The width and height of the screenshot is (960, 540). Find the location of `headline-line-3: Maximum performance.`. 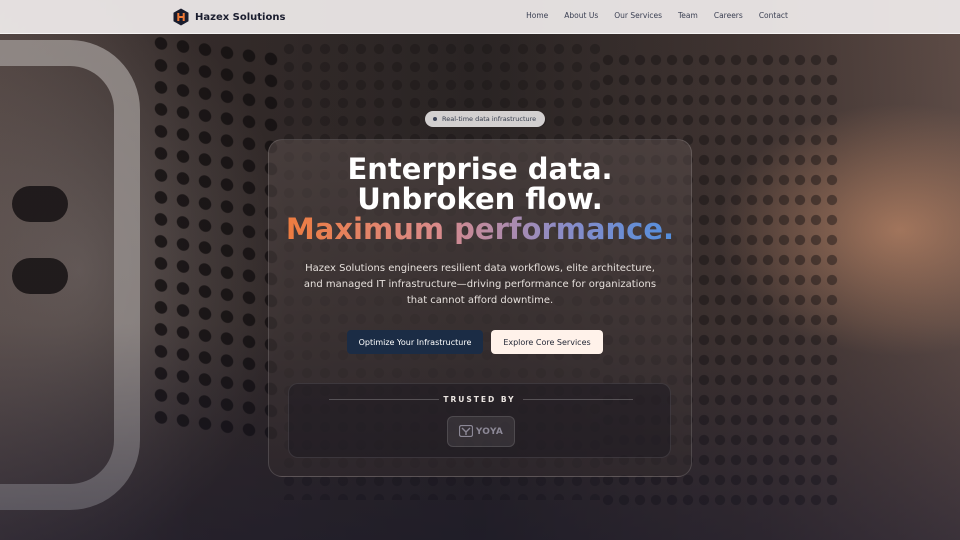

headline-line-3: Maximum performance. is located at coordinates (480, 229).